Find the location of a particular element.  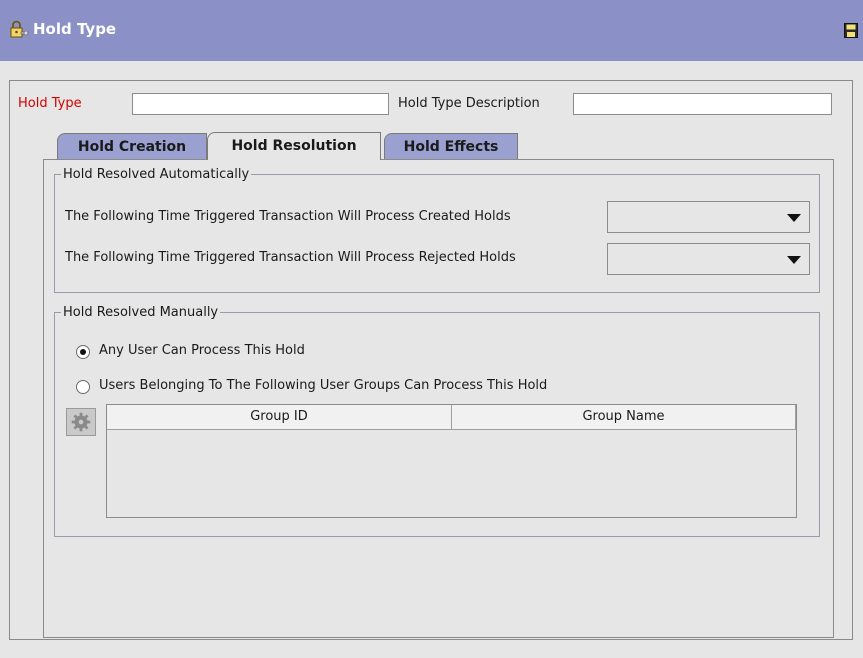

column-header-group-id: Group ID is located at coordinates (279, 417).